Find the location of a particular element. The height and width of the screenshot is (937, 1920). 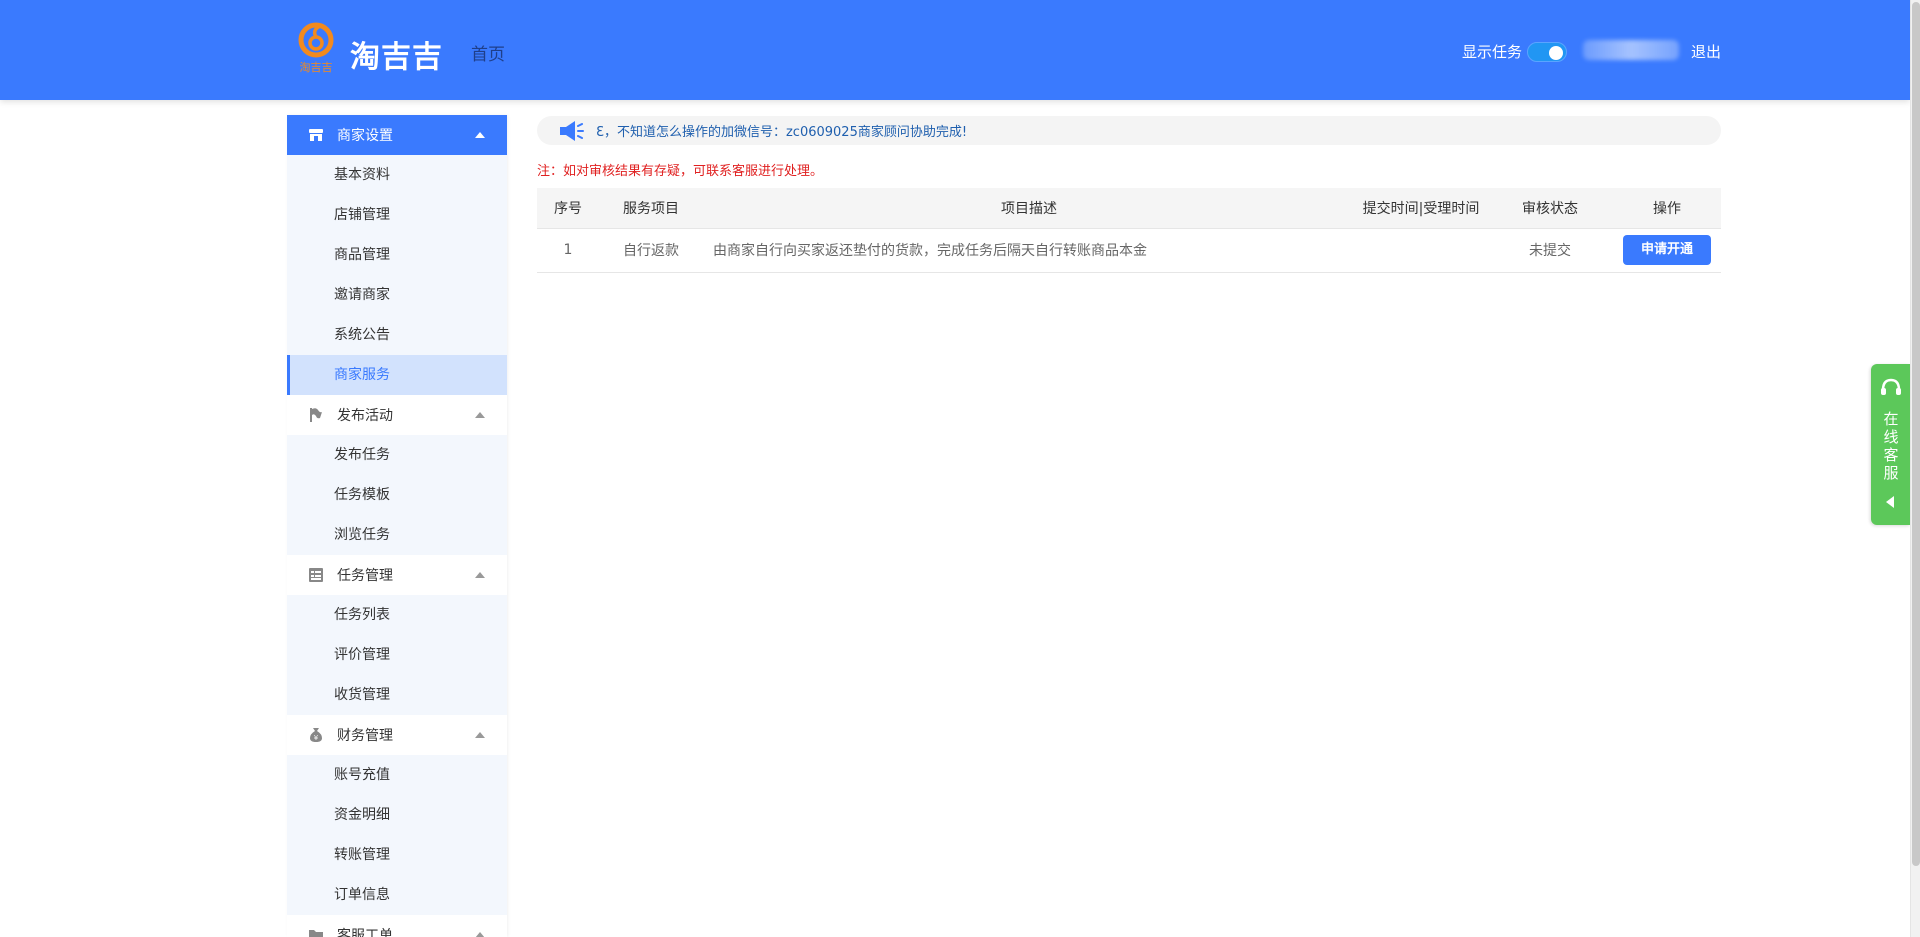

headset-icon is located at coordinates (1891, 386).